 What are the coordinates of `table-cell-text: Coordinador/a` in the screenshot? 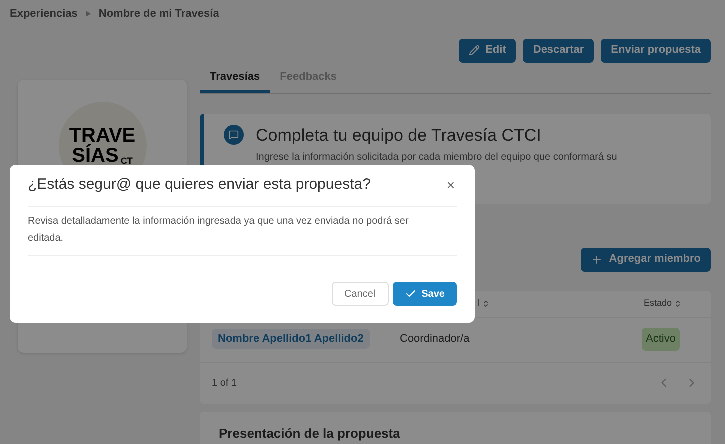 It's located at (435, 340).